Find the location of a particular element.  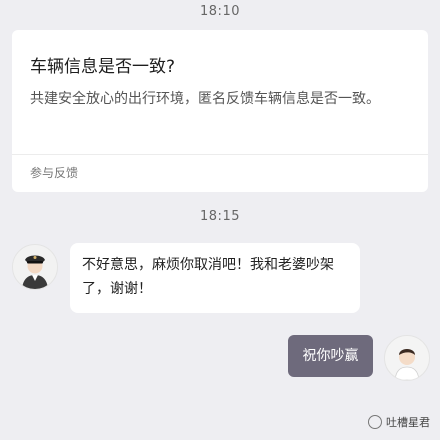

card-divider is located at coordinates (220, 154).